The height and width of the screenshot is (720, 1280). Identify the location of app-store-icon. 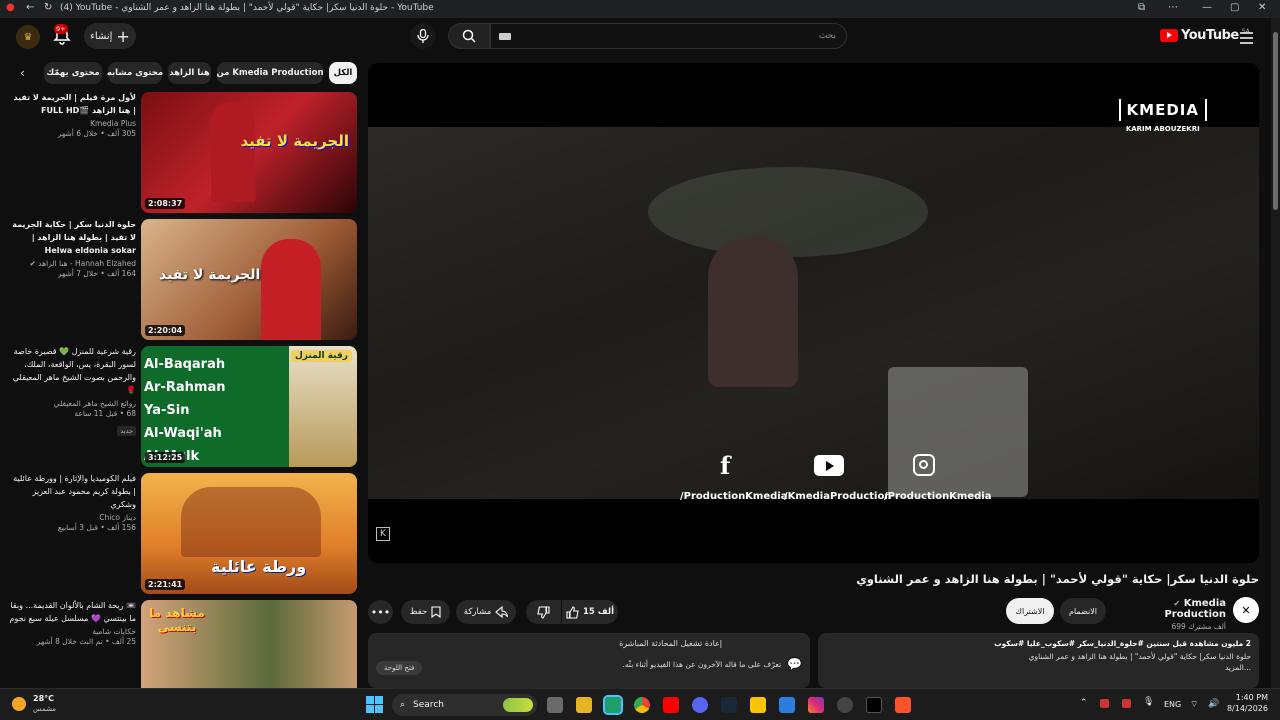
(613, 705).